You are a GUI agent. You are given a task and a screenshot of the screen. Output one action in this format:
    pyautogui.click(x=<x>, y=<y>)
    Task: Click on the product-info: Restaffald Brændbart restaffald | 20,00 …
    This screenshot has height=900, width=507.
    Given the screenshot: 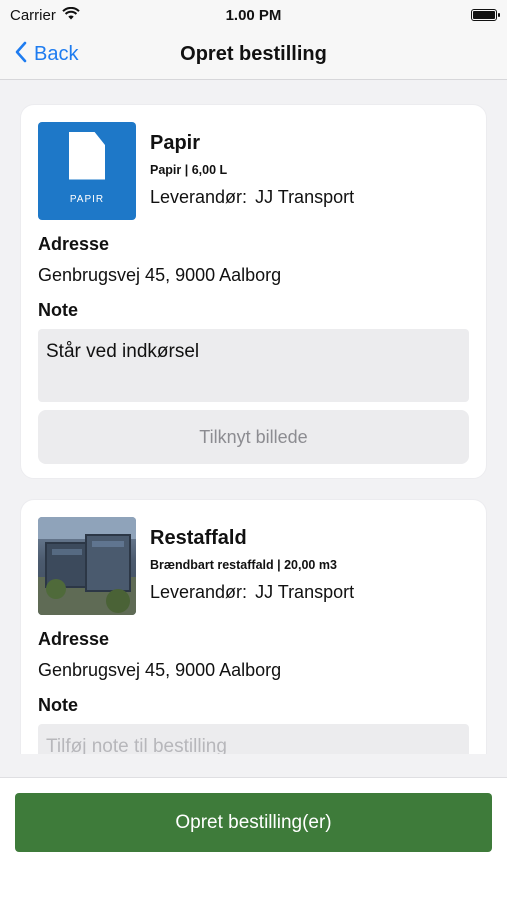 What is the action you would take?
    pyautogui.click(x=252, y=566)
    